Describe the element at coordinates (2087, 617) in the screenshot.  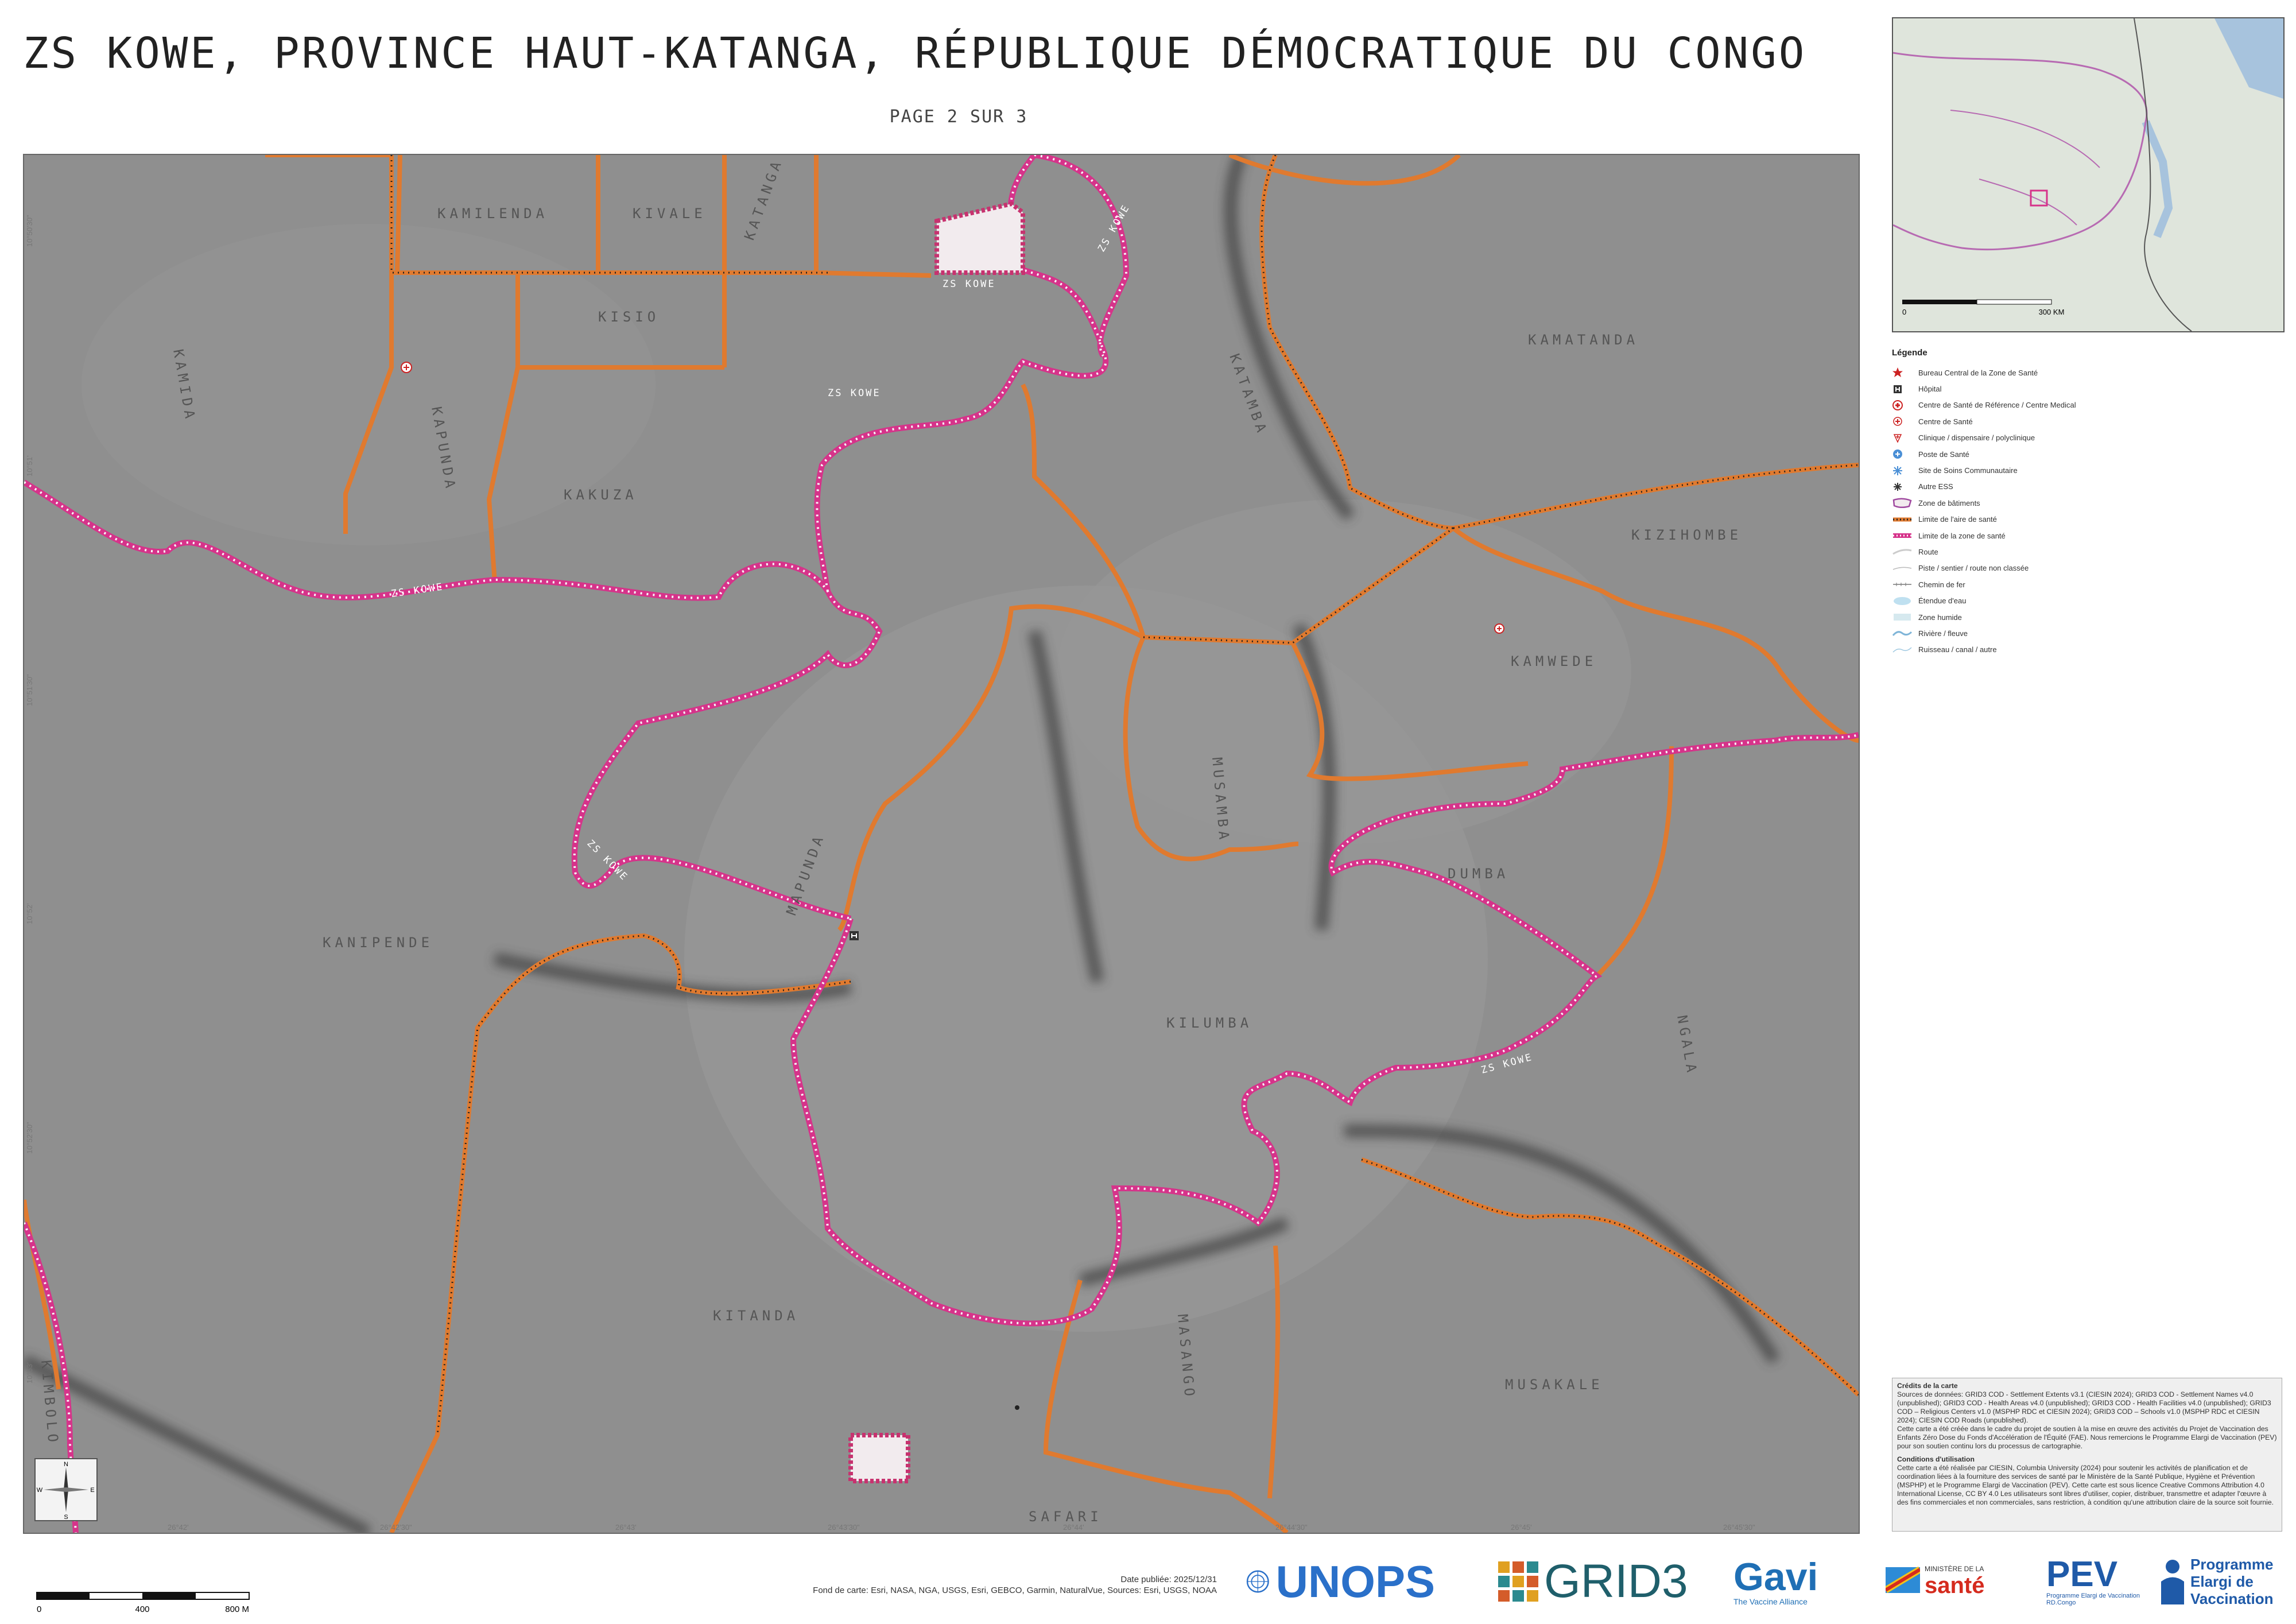
I see `legend-item: Zone humide` at that location.